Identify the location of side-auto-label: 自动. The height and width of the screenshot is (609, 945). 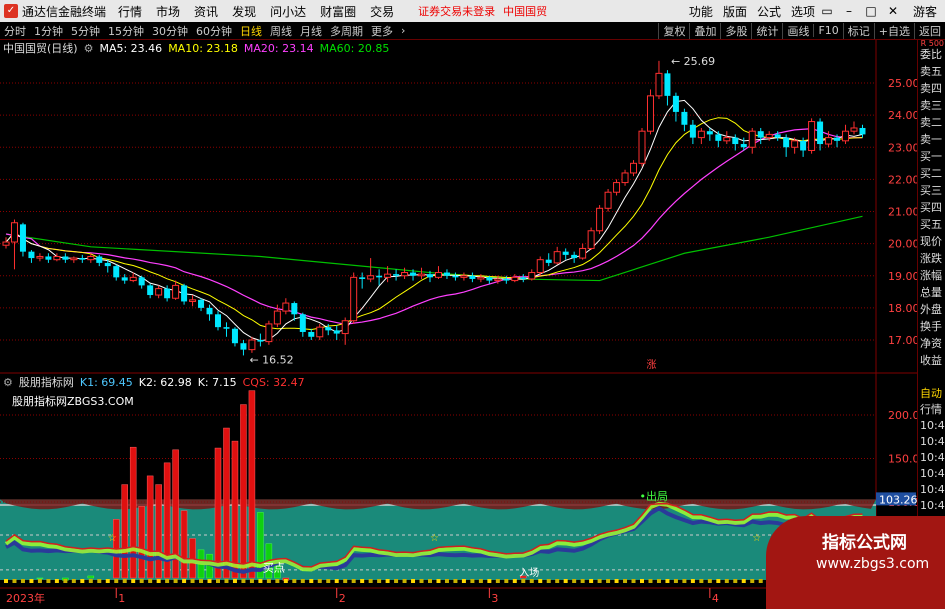
(931, 394).